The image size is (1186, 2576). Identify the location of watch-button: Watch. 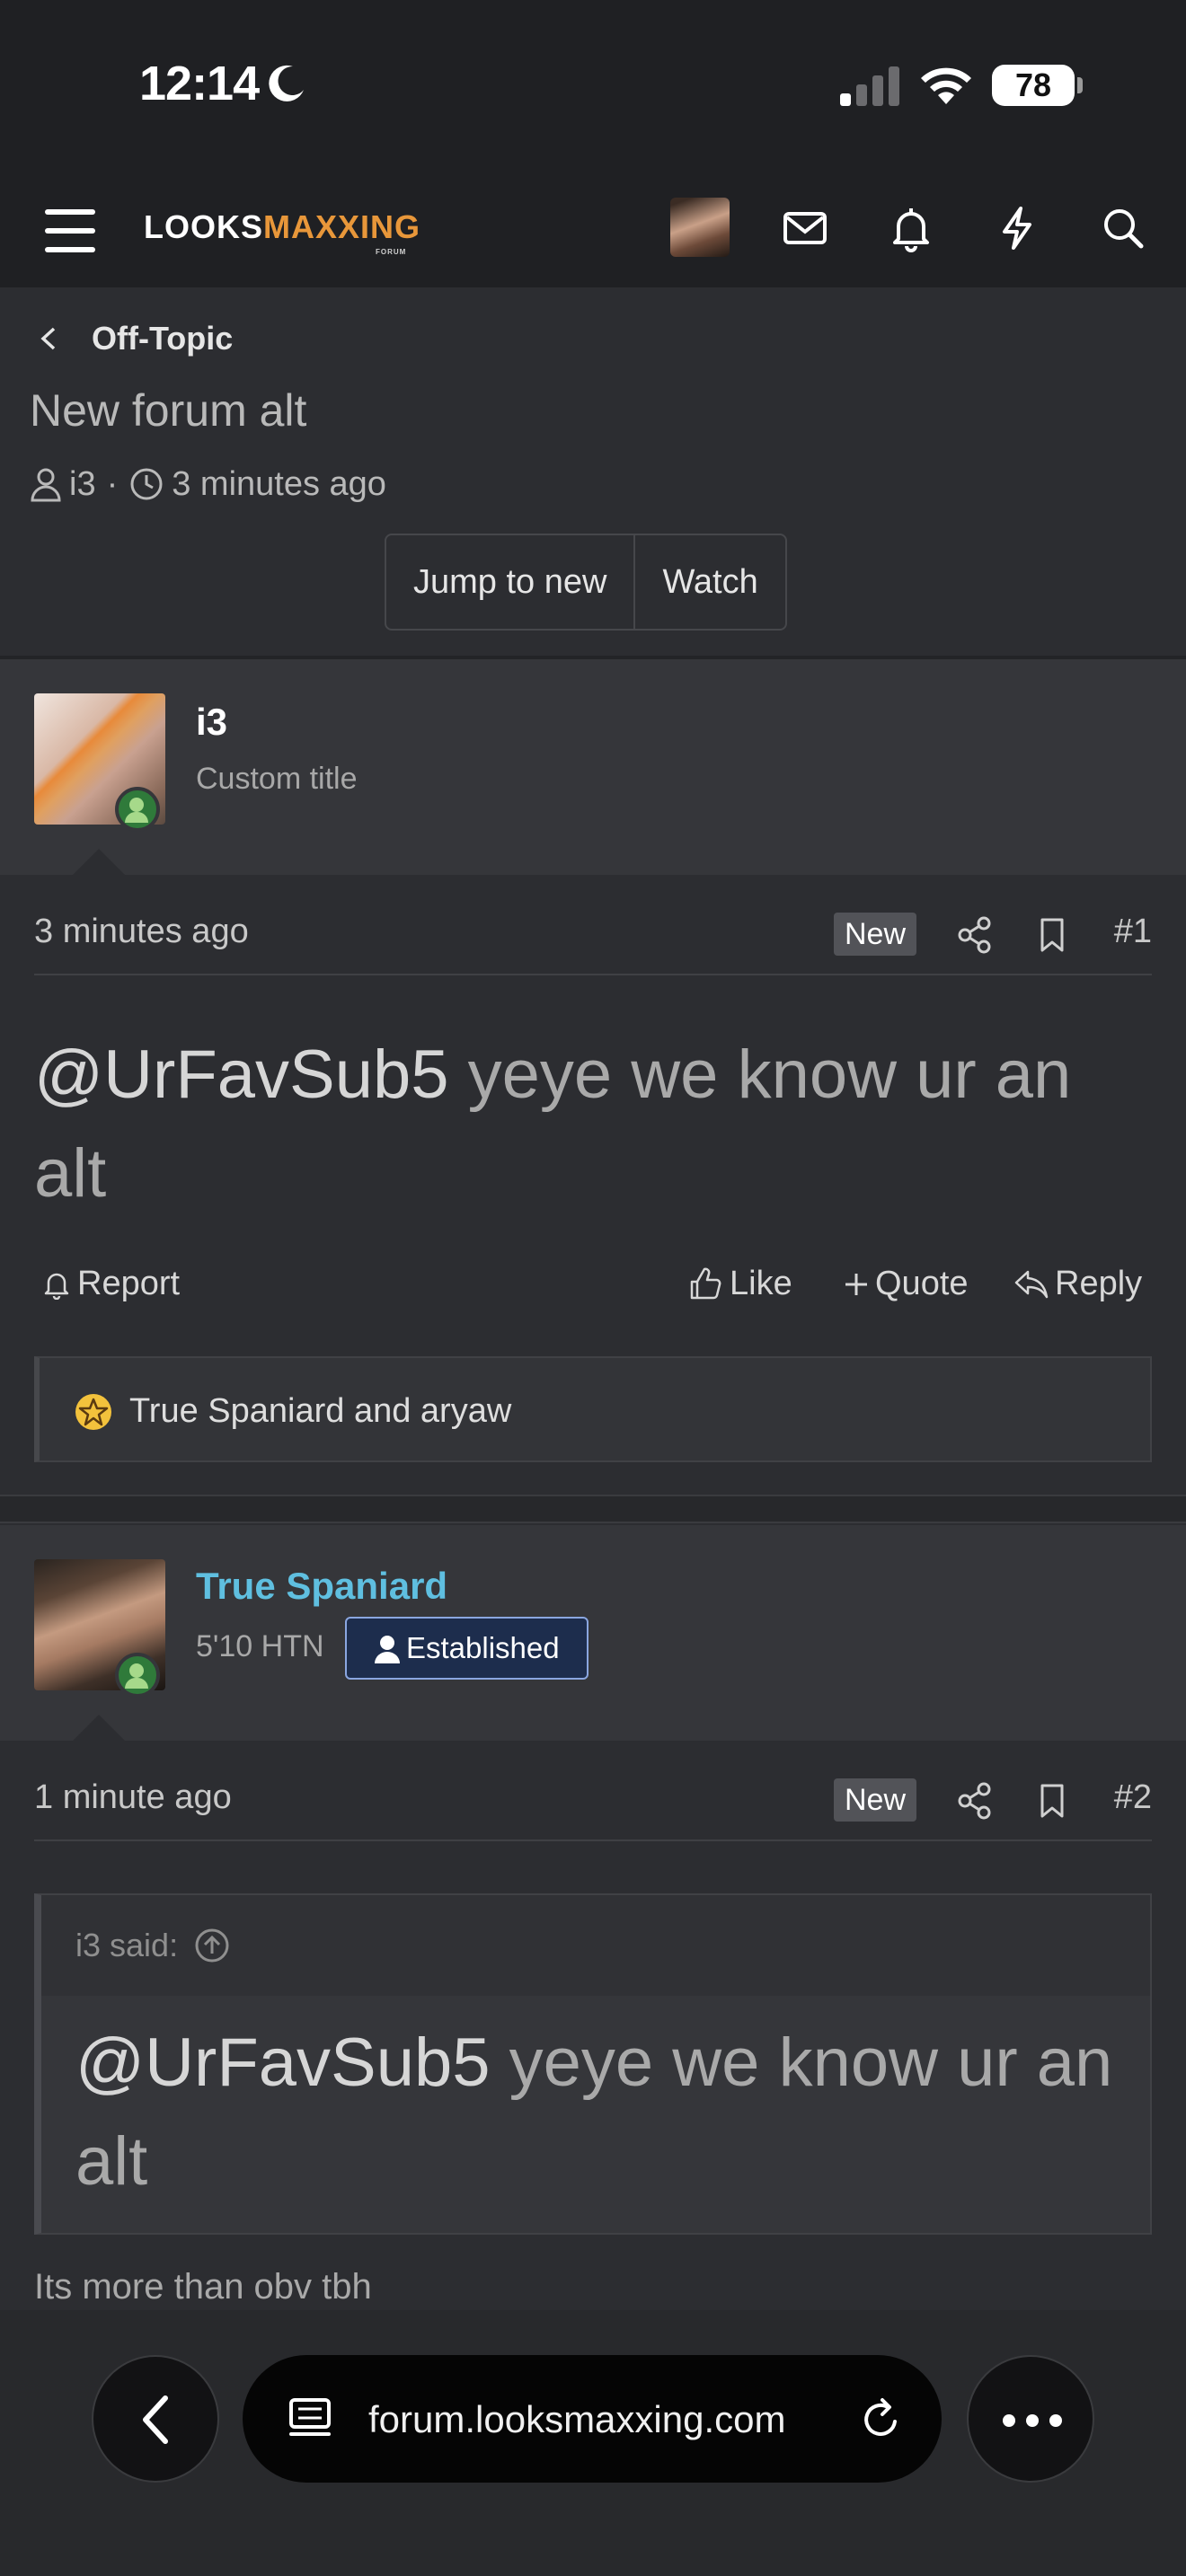
(708, 582).